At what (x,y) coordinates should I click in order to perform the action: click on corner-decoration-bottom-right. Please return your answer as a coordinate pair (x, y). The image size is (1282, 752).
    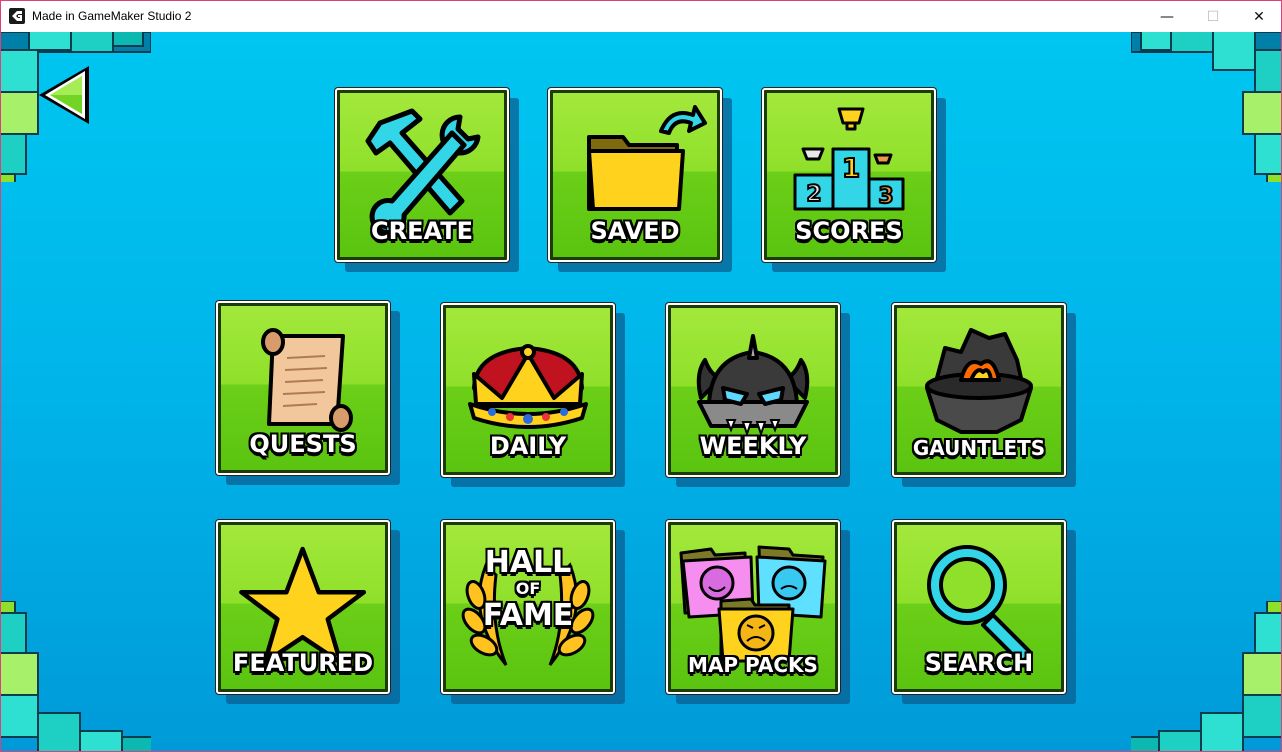
    Looking at the image, I should click on (1206, 676).